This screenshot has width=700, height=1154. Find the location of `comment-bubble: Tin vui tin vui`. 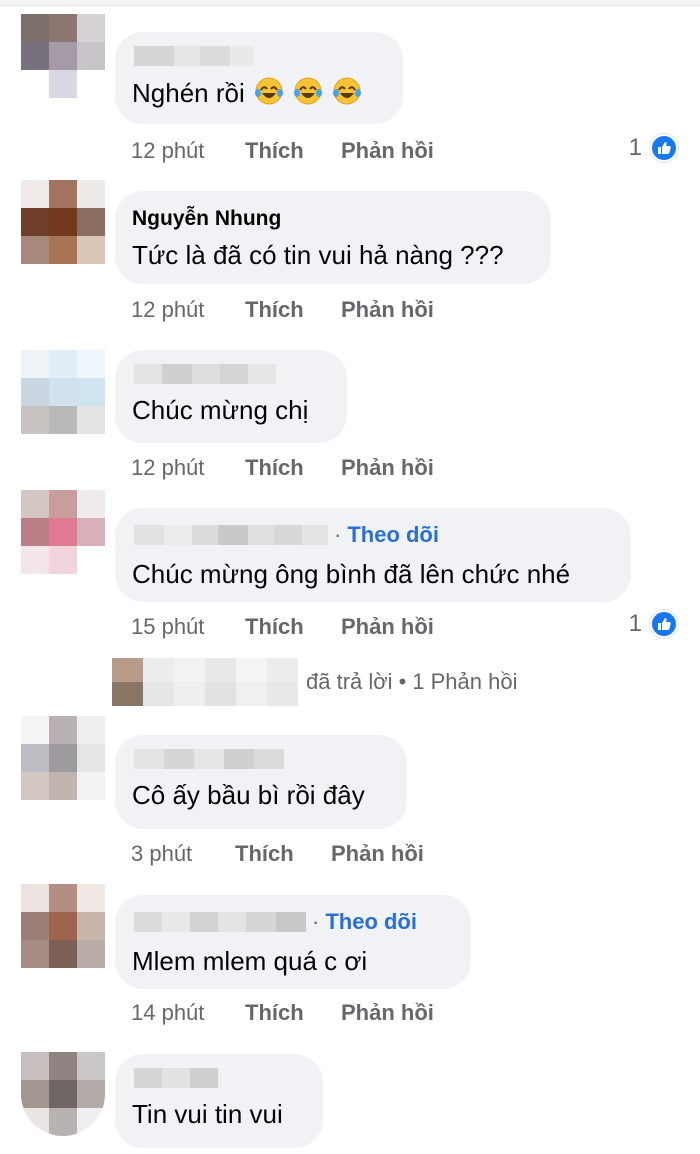

comment-bubble: Tin vui tin vui is located at coordinates (219, 1101).